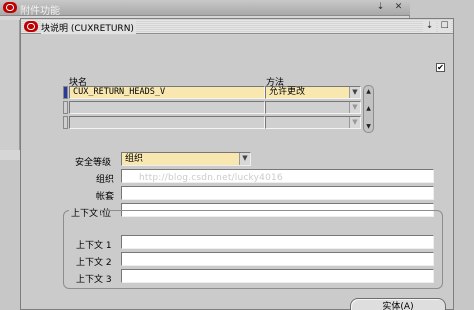  I want to click on context-3-field, so click(277, 276).